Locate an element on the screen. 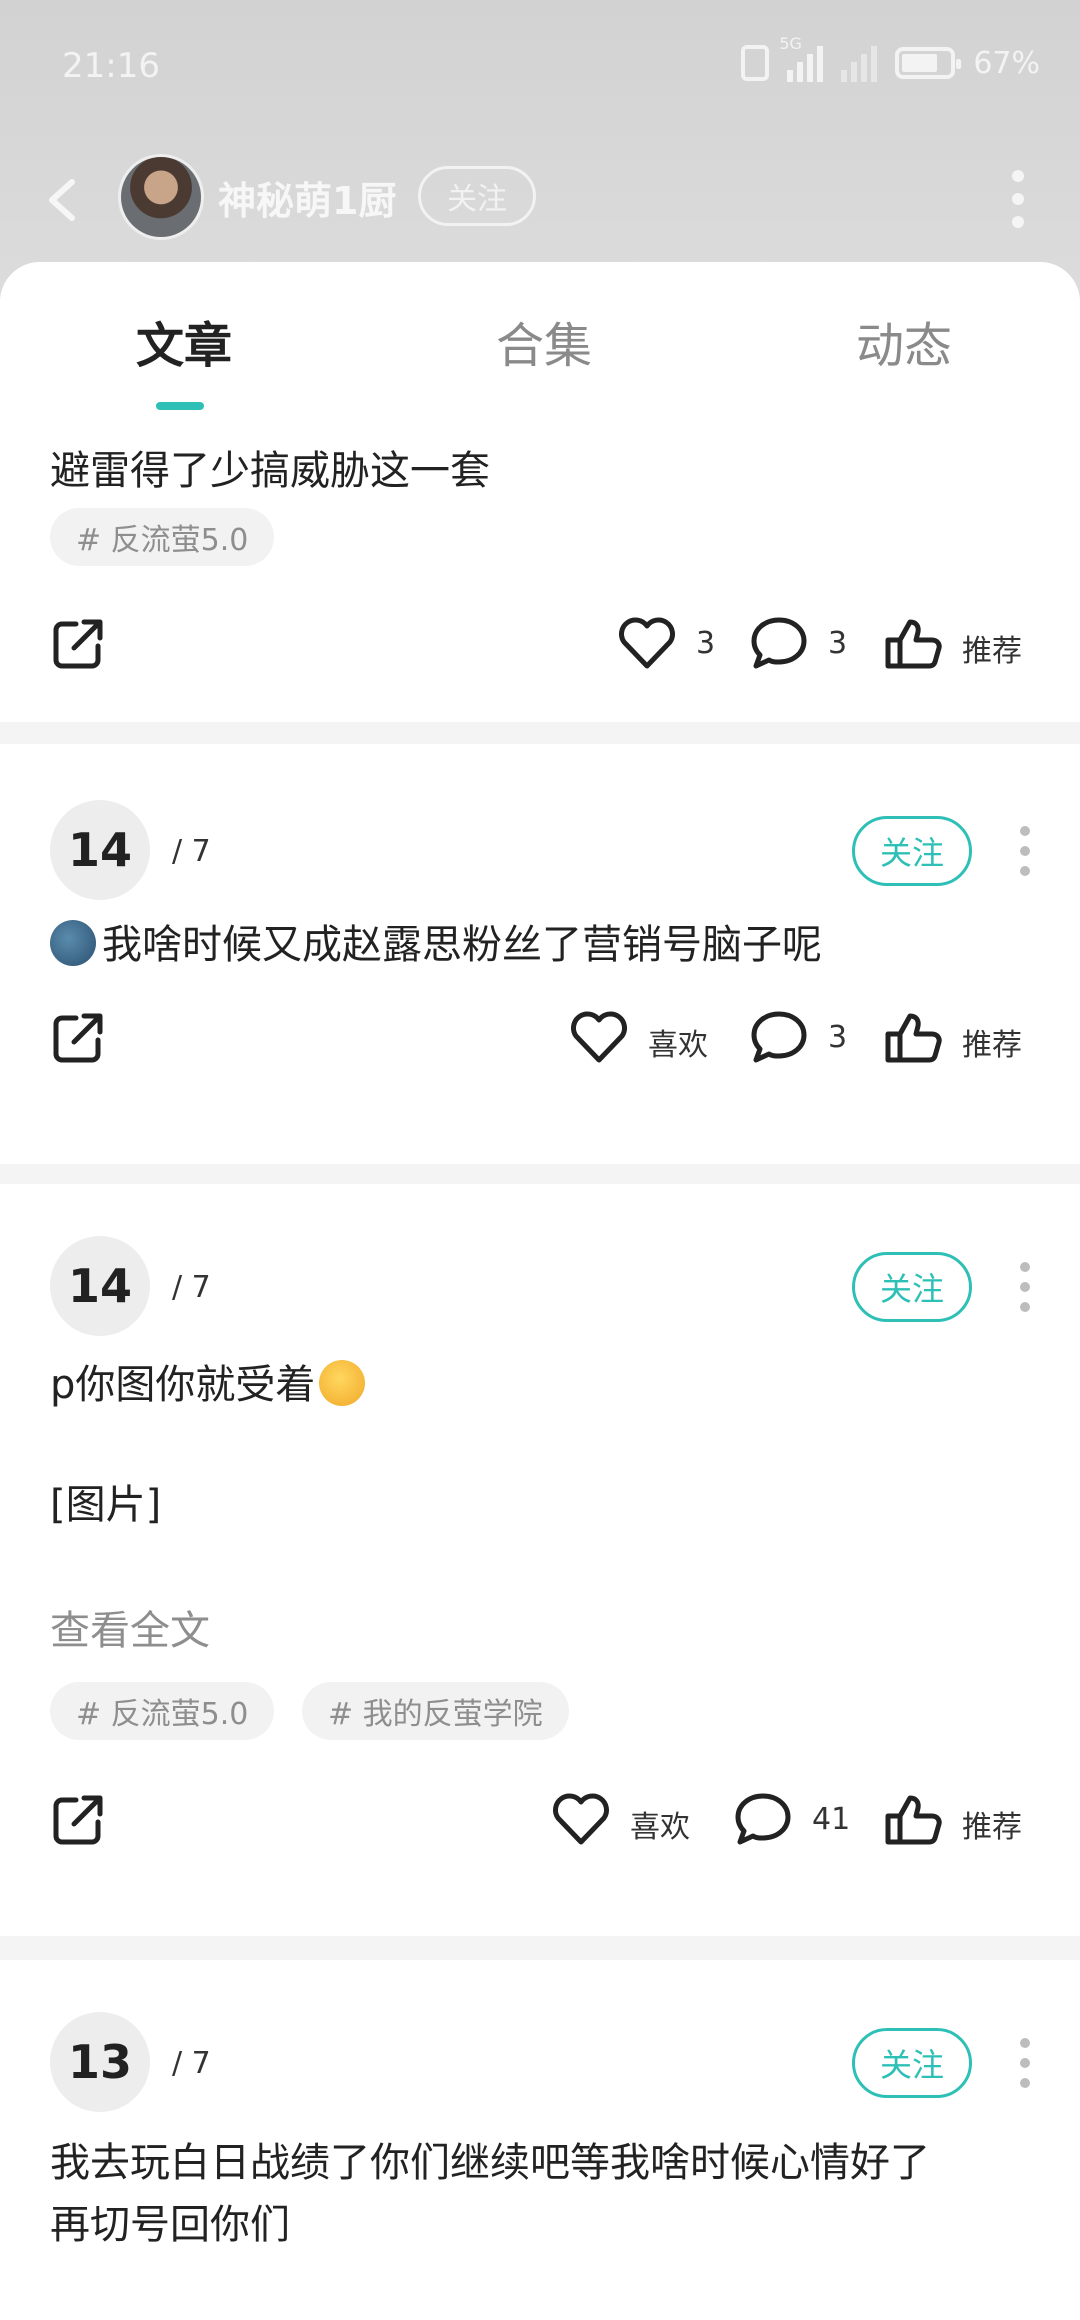  read-more-link: 查看全文 is located at coordinates (130, 1627).